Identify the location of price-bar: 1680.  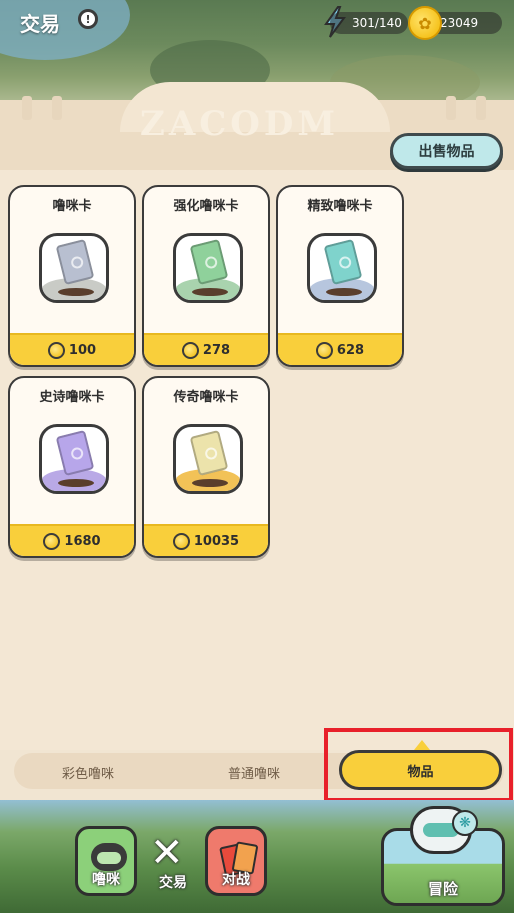
(72, 540).